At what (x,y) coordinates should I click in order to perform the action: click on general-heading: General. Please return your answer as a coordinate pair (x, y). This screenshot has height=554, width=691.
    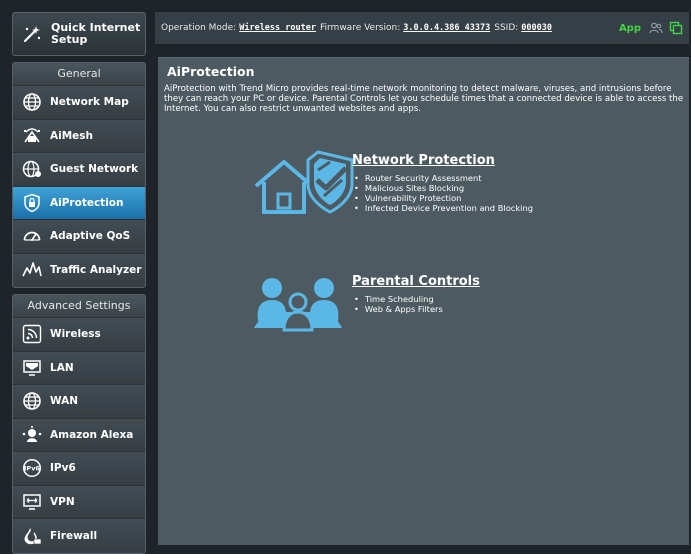
    Looking at the image, I should click on (79, 74).